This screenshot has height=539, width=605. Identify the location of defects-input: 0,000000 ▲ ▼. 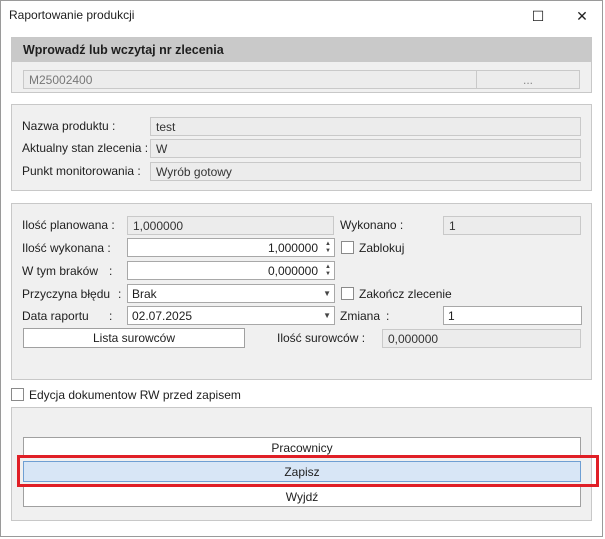
(231, 270).